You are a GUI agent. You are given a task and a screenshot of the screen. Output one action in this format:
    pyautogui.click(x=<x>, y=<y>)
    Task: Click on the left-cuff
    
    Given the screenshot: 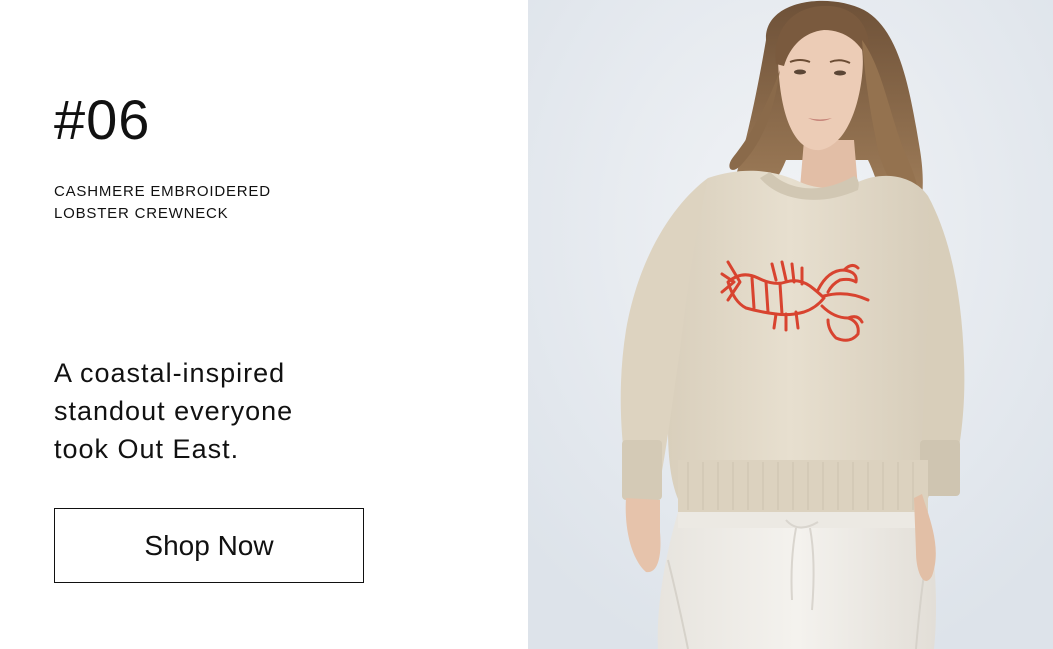 What is the action you would take?
    pyautogui.click(x=642, y=470)
    